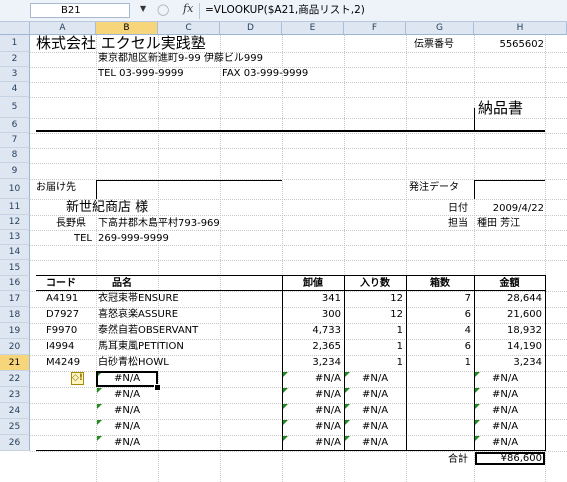 This screenshot has width=567, height=482. I want to click on cell-amount: 3,234, so click(508, 363).